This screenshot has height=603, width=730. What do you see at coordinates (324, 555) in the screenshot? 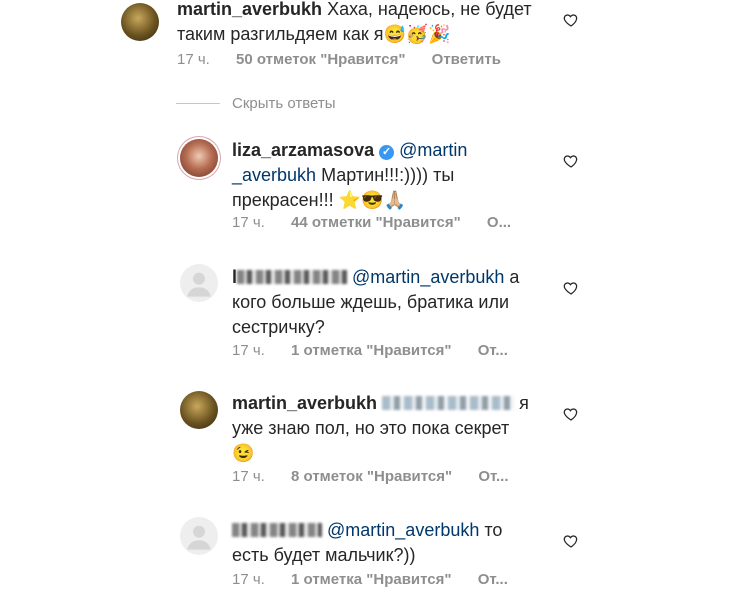
I see `comment-text-cont: есть будет мальчик?))` at bounding box center [324, 555].